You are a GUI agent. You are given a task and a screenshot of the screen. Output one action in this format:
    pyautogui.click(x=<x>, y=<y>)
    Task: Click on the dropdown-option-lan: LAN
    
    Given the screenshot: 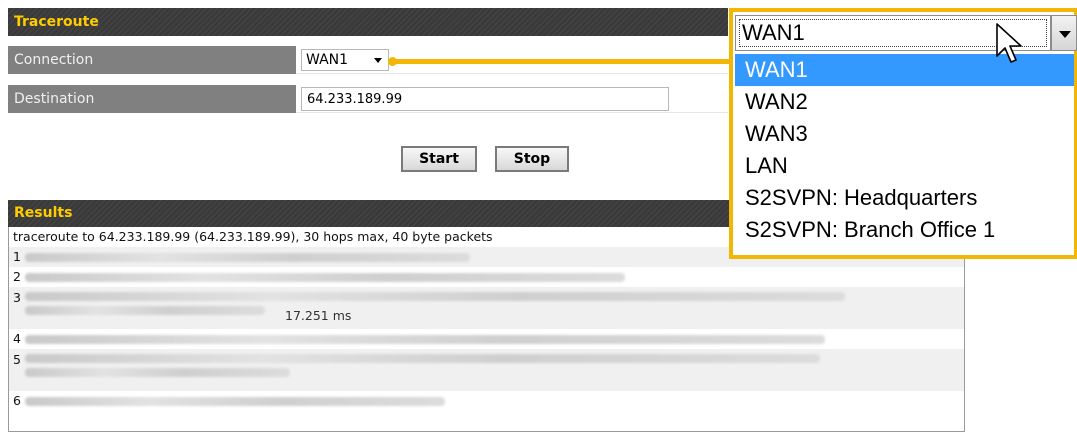 What is the action you would take?
    pyautogui.click(x=904, y=166)
    